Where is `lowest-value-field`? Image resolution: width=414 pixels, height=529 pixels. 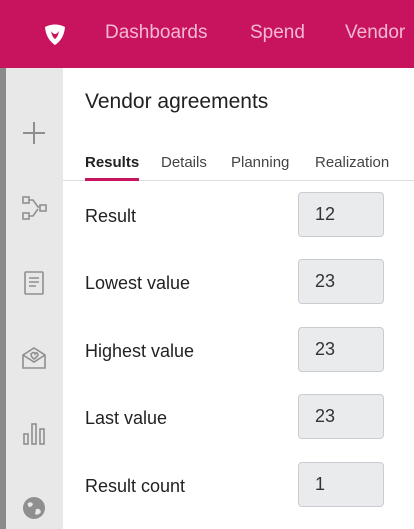 lowest-value-field is located at coordinates (341, 281).